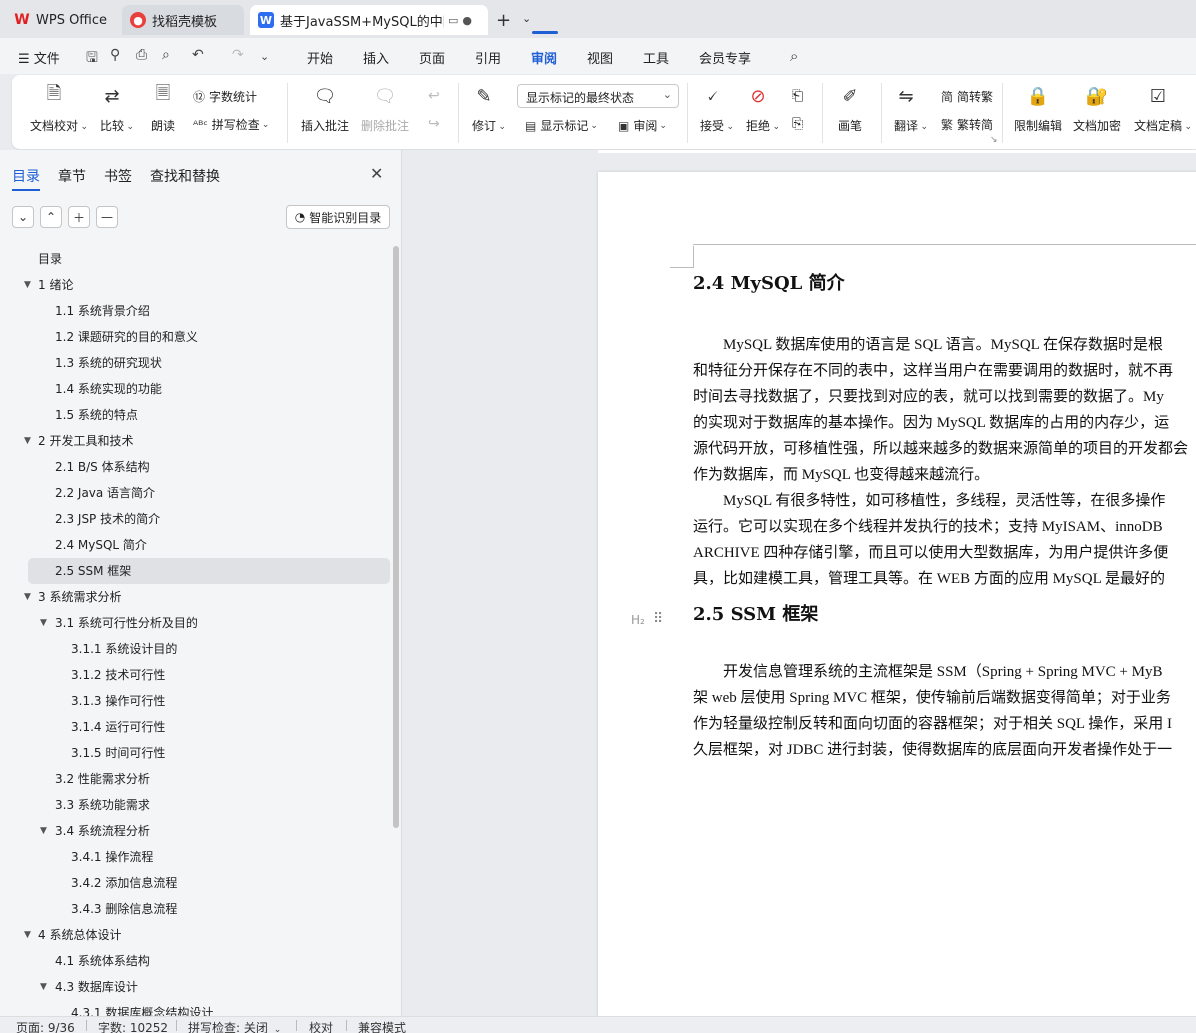  What do you see at coordinates (238, 55) in the screenshot?
I see `redo-icon: ↷` at bounding box center [238, 55].